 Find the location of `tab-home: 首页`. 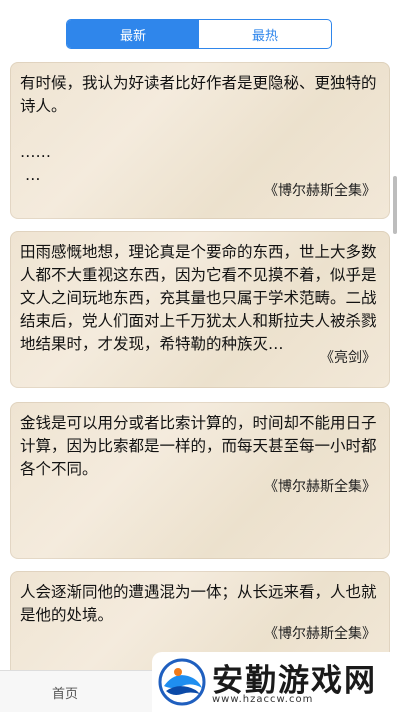

tab-home: 首页 is located at coordinates (65, 692).